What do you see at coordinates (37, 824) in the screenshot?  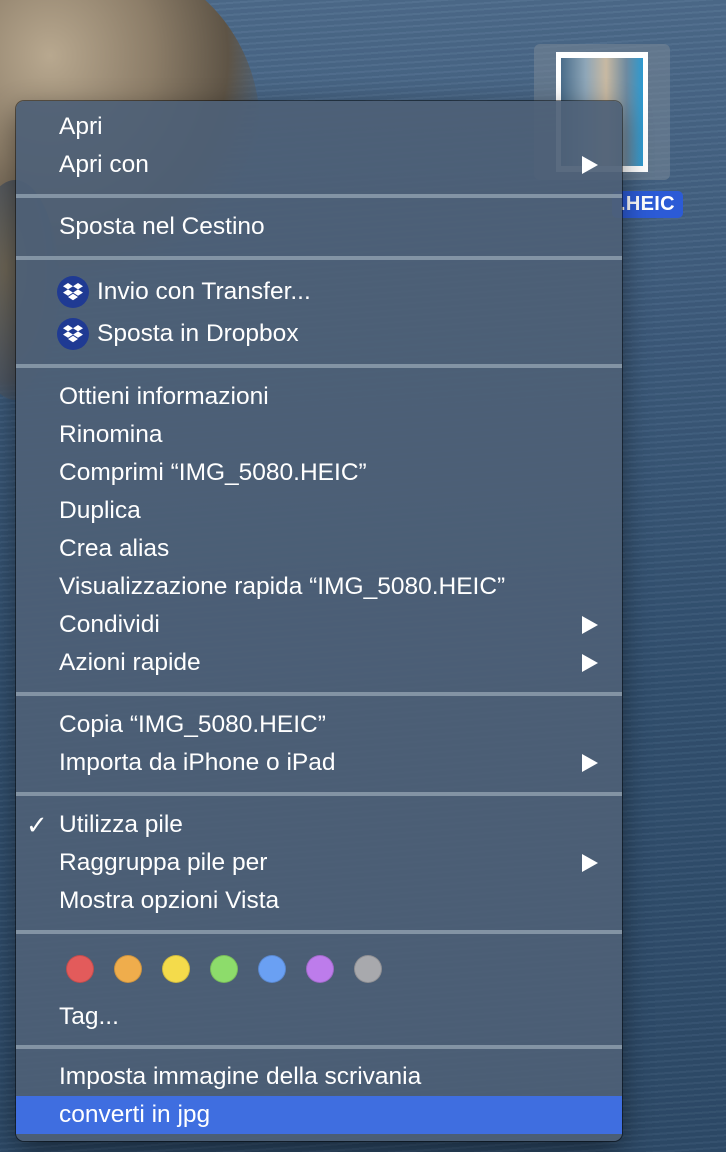 I see `checkmark-icon: ✓` at bounding box center [37, 824].